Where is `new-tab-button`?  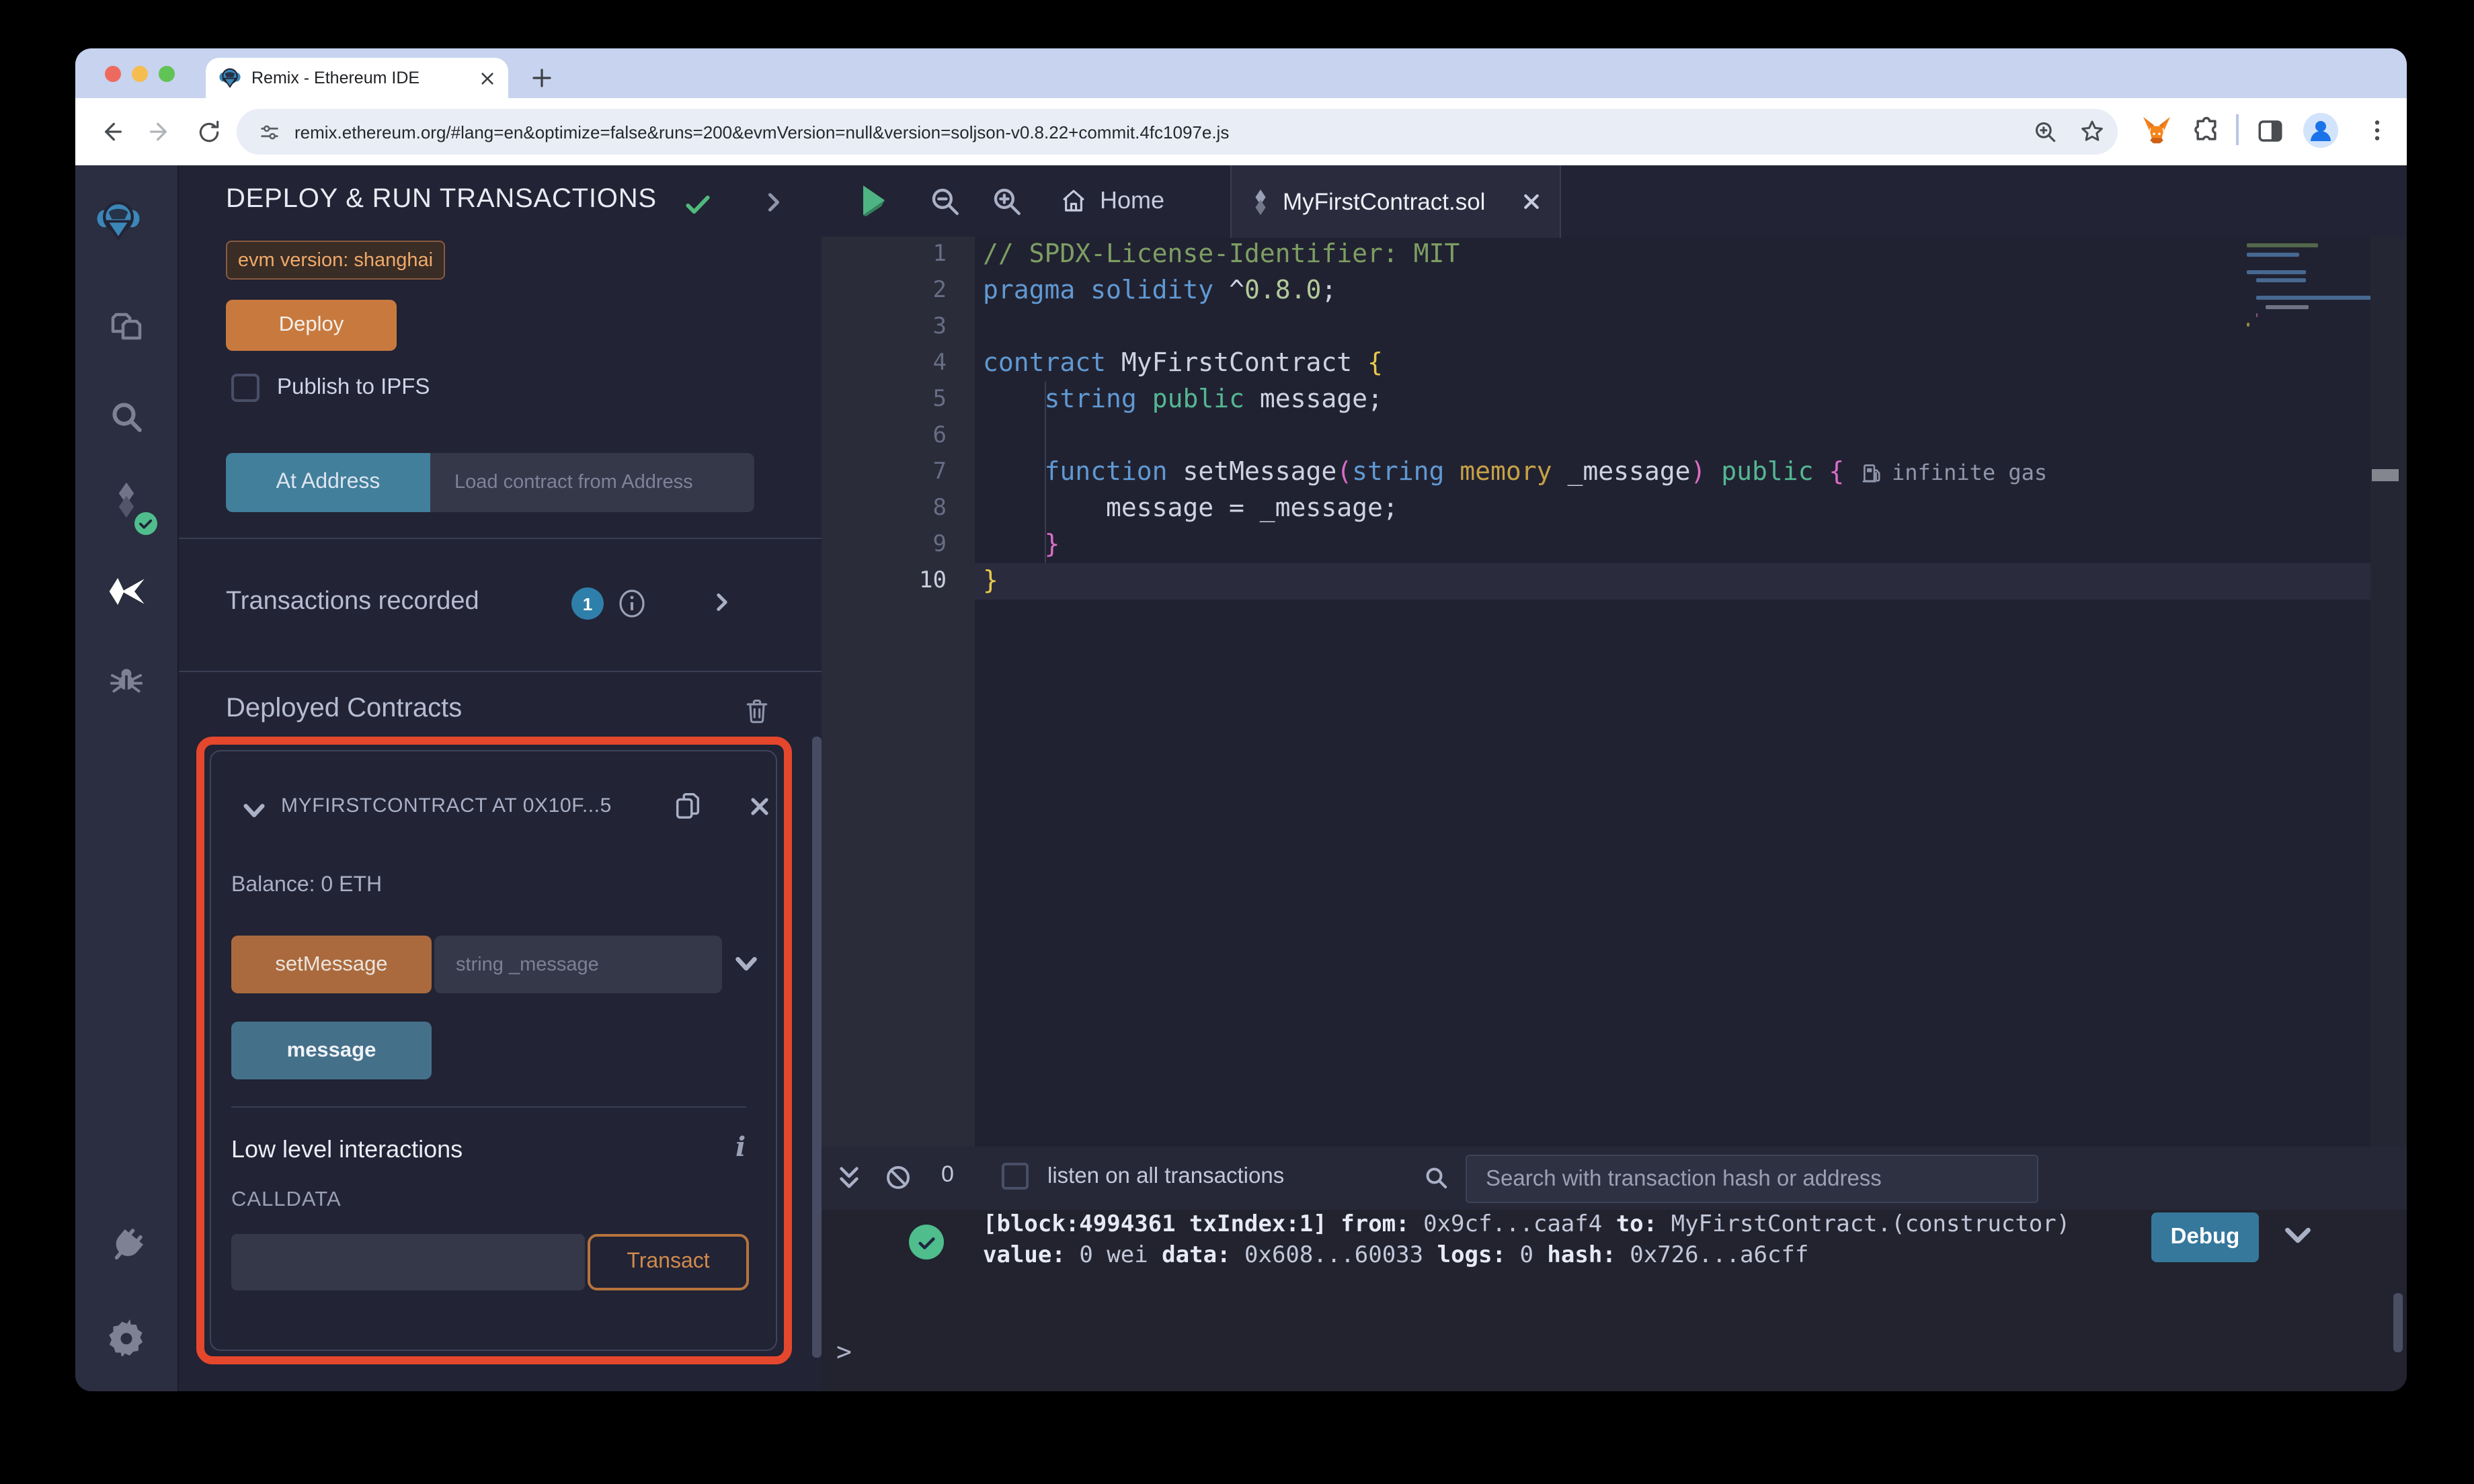 new-tab-button is located at coordinates (542, 78).